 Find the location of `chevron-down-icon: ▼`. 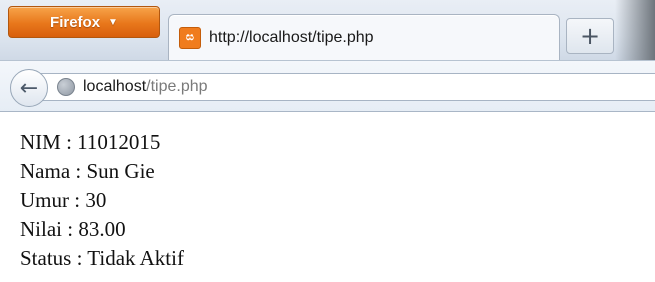

chevron-down-icon: ▼ is located at coordinates (113, 22).